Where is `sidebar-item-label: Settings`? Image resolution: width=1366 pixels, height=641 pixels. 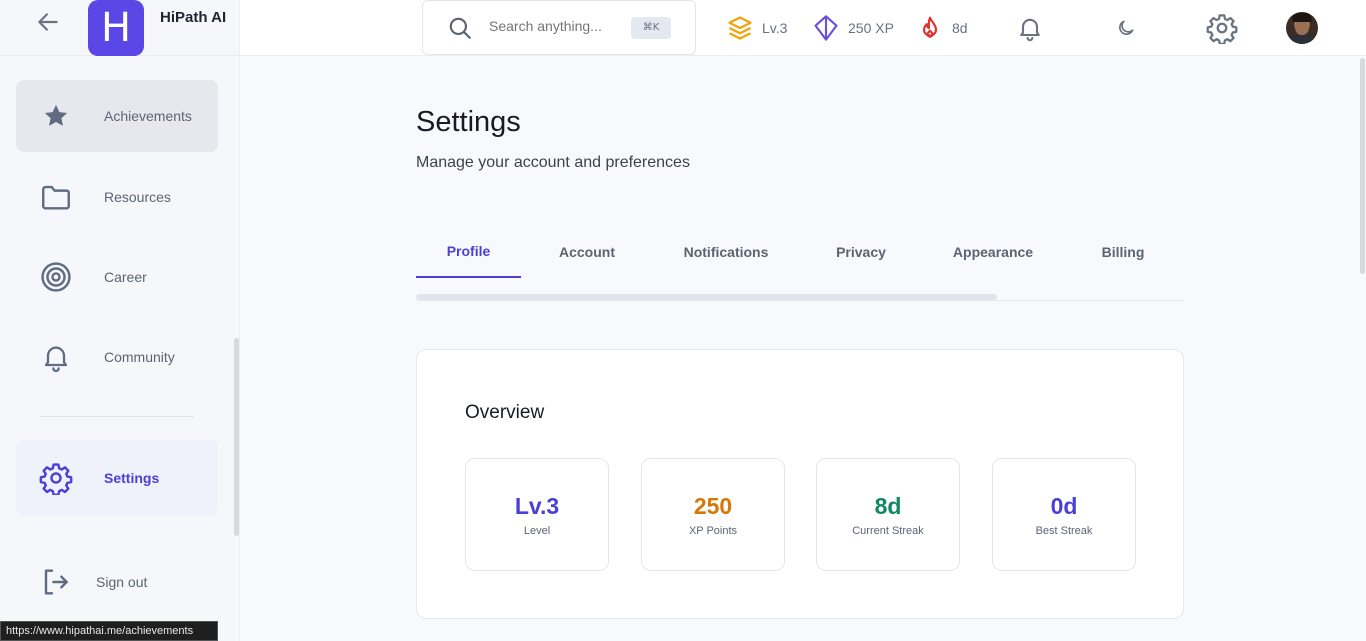 sidebar-item-label: Settings is located at coordinates (132, 478).